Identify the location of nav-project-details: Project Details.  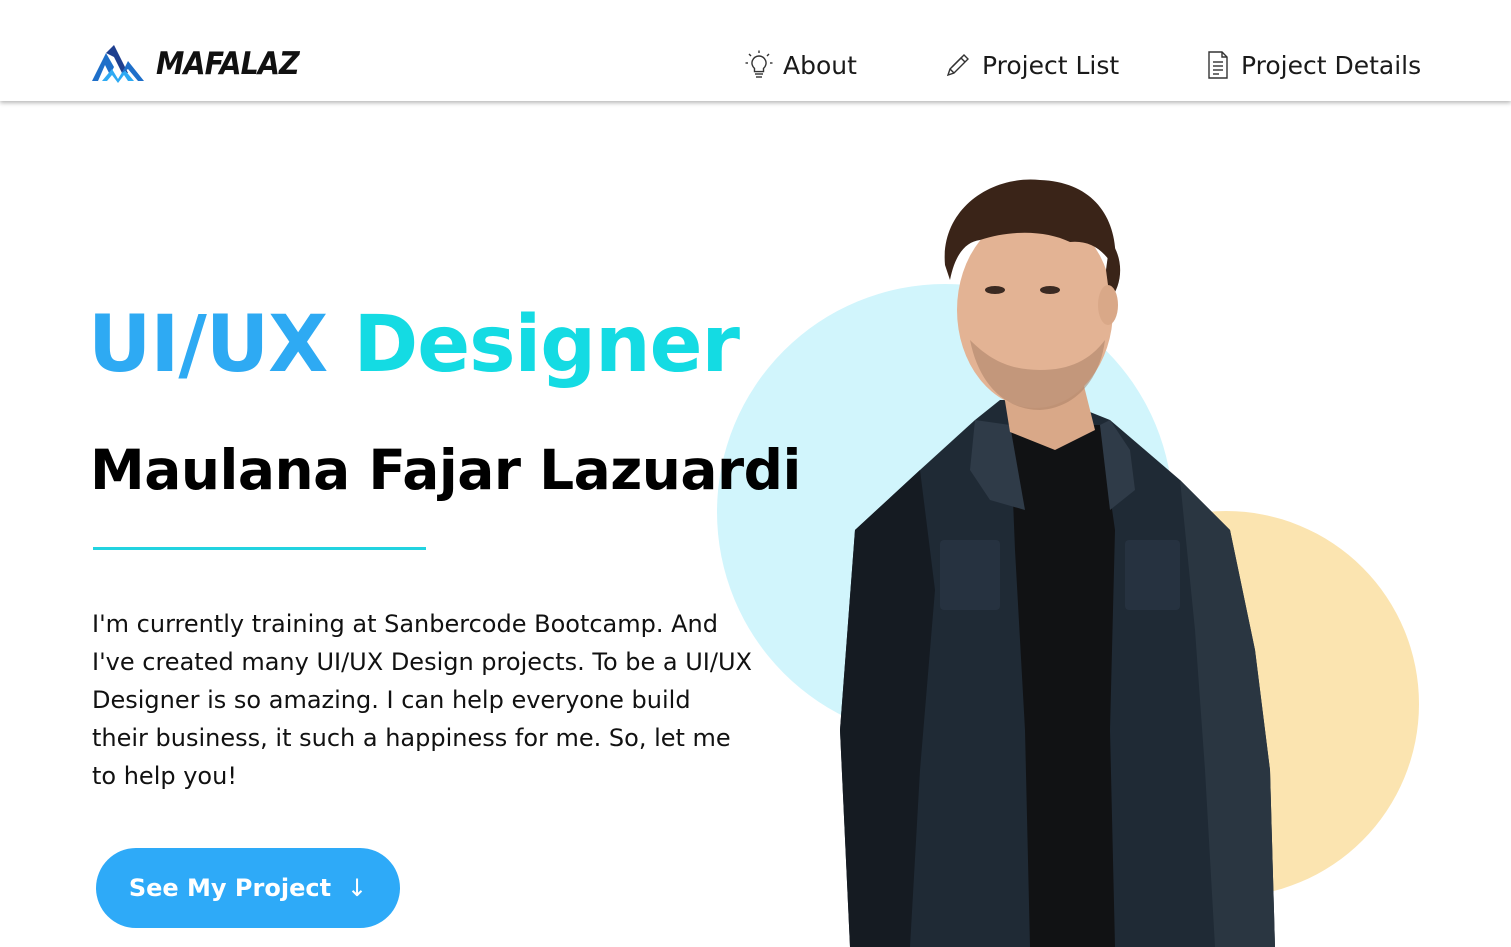
(1313, 65).